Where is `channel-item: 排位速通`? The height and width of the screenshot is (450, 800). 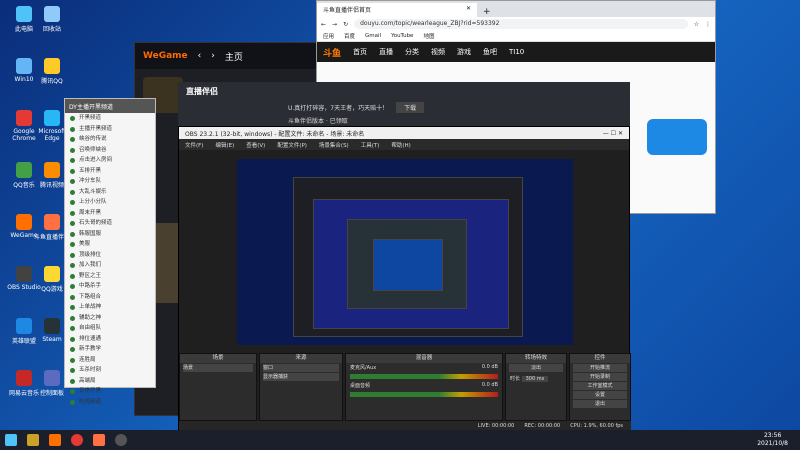 channel-item: 排位速通 is located at coordinates (110, 339).